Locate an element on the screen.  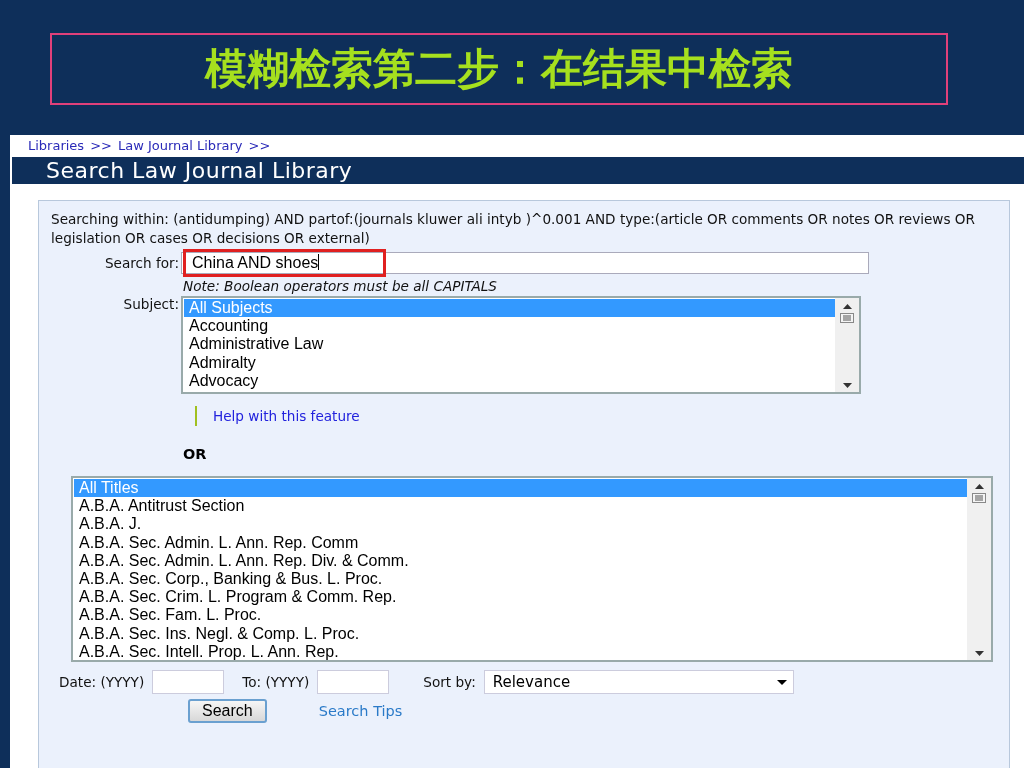
page-heading: Search Law Journal Library is located at coordinates (518, 170).